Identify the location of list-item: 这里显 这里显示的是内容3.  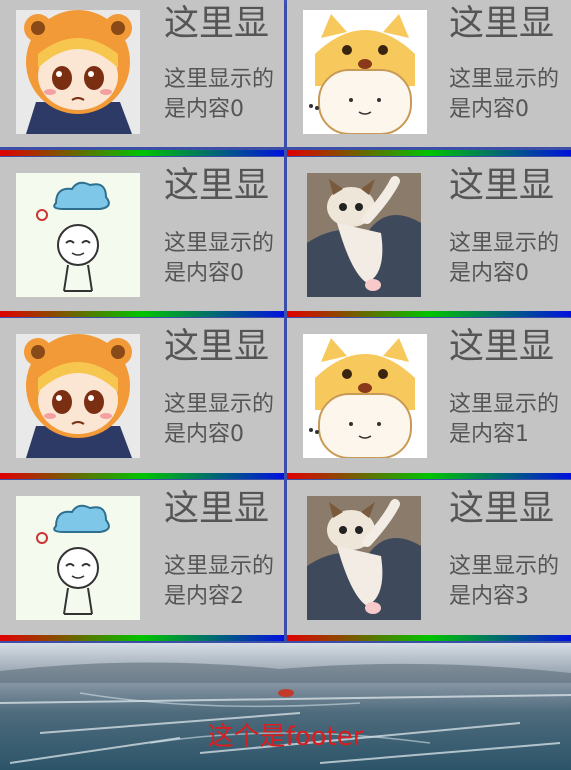
(429, 558).